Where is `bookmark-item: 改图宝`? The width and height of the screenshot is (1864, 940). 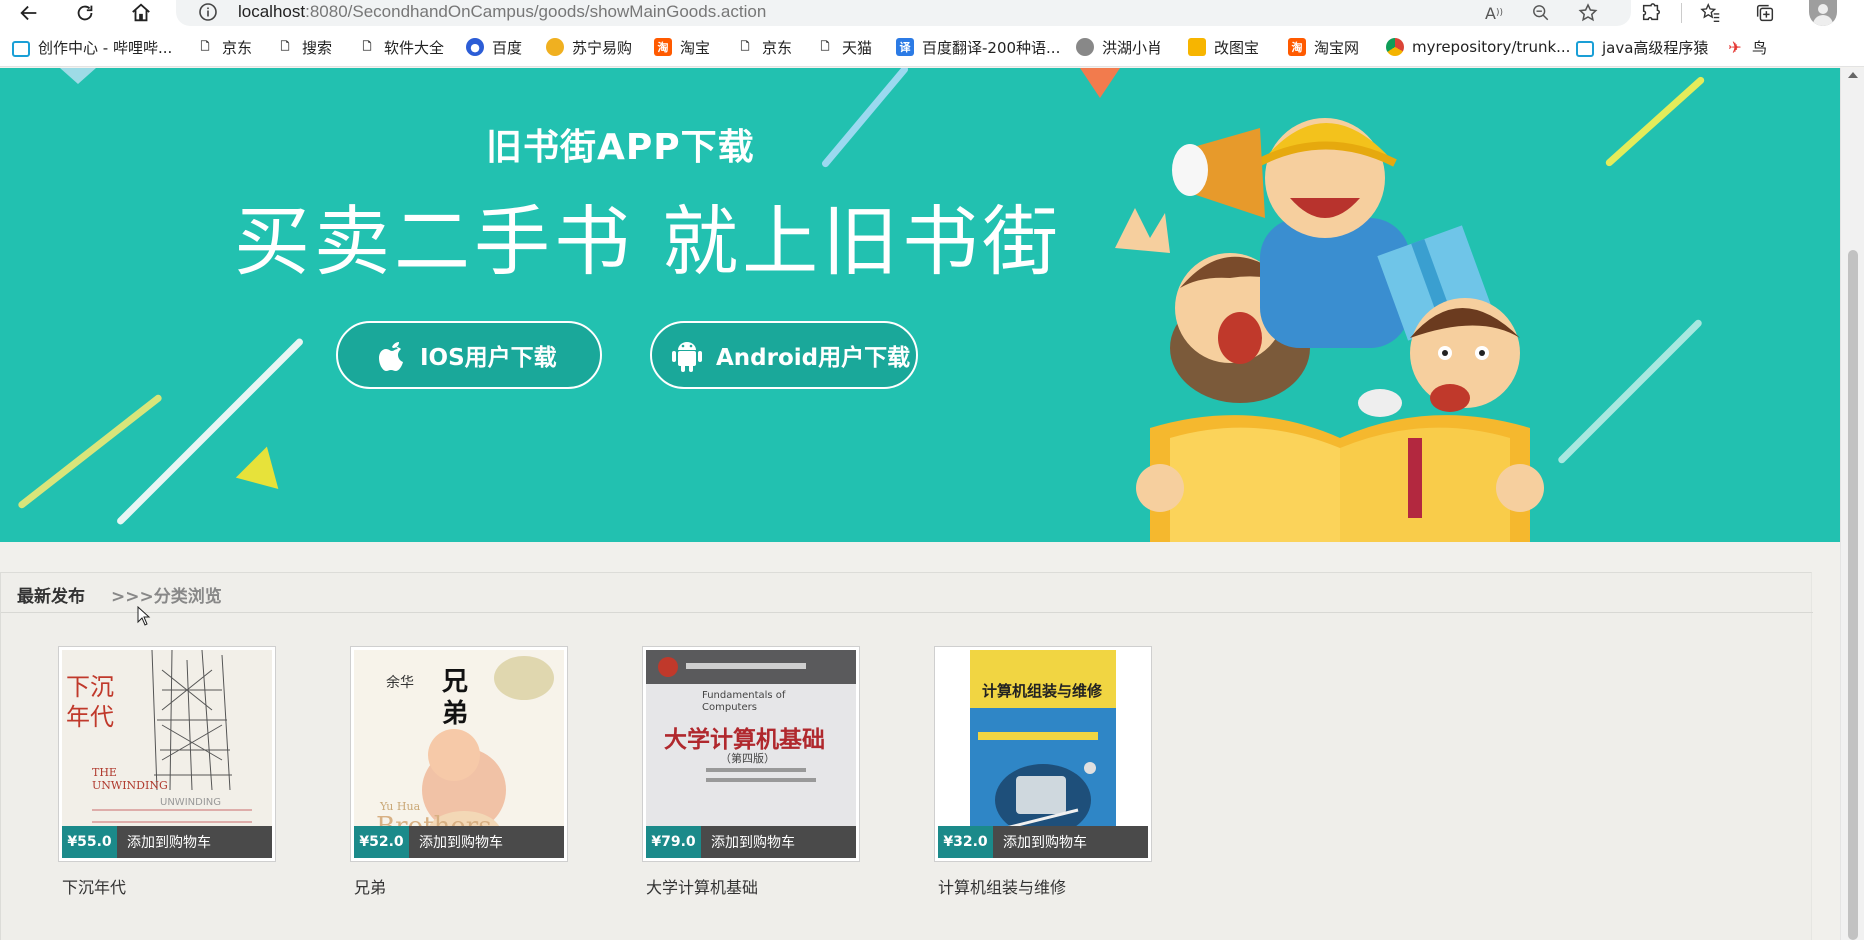
bookmark-item: 改图宝 is located at coordinates (1223, 47).